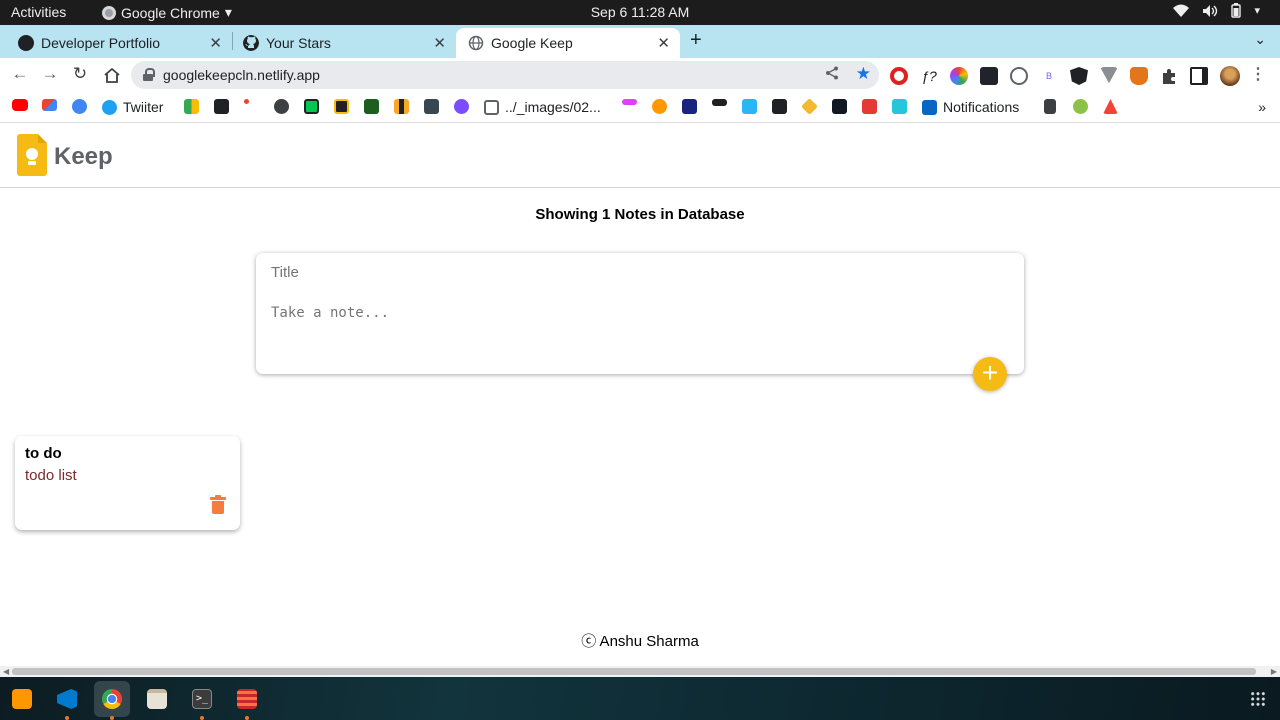 The height and width of the screenshot is (720, 1280). What do you see at coordinates (109, 107) in the screenshot?
I see `twitter-icon` at bounding box center [109, 107].